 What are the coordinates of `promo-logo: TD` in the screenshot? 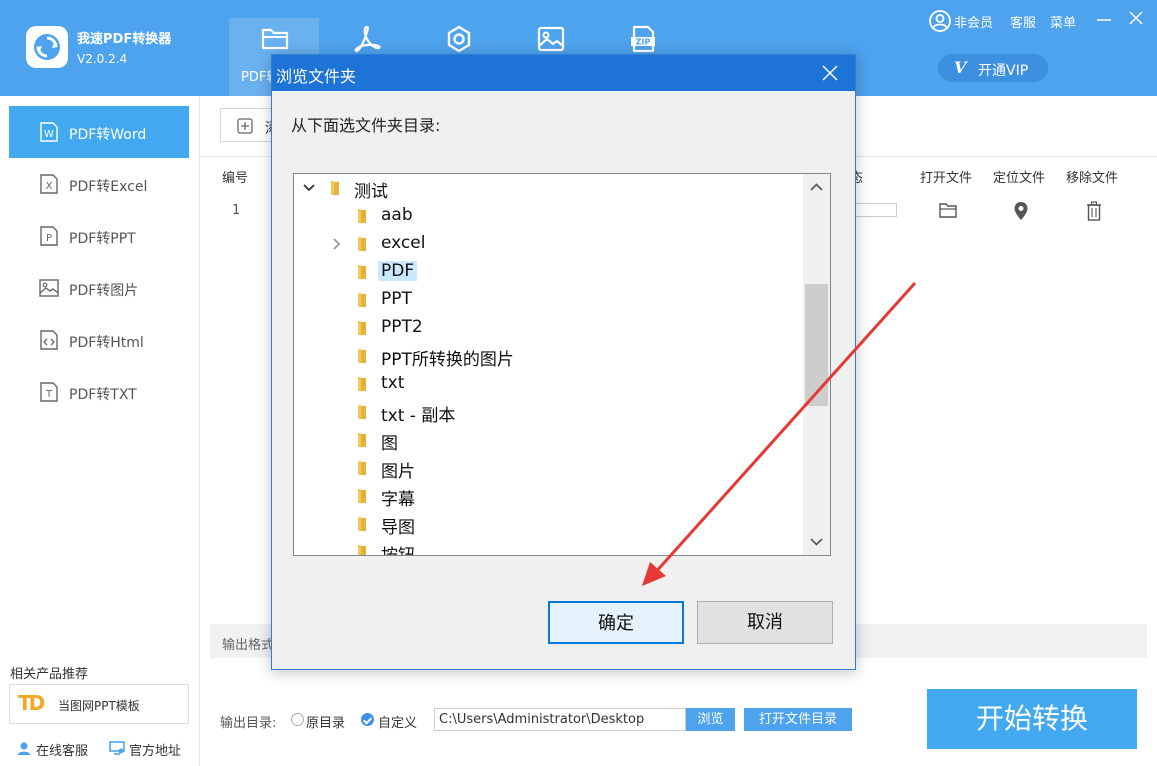 It's located at (31, 703).